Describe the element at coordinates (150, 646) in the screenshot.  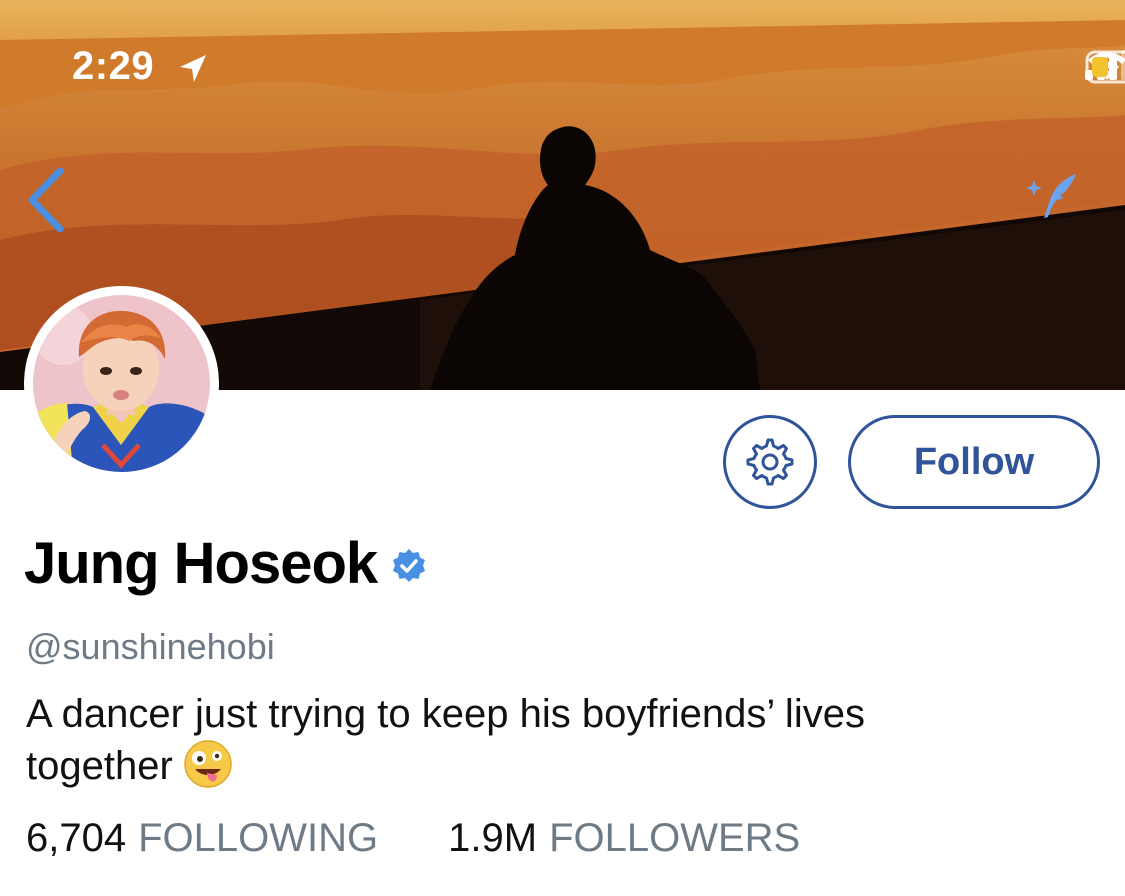
I see `profile-handle: @sunshinehobi` at that location.